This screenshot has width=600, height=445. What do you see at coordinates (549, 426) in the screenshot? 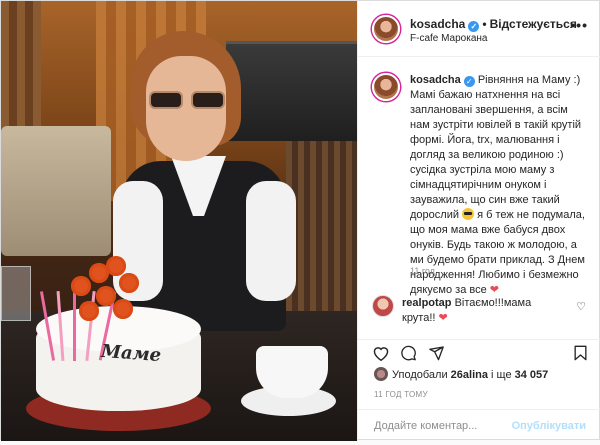
I see `publish-button: Опублікувати` at bounding box center [549, 426].